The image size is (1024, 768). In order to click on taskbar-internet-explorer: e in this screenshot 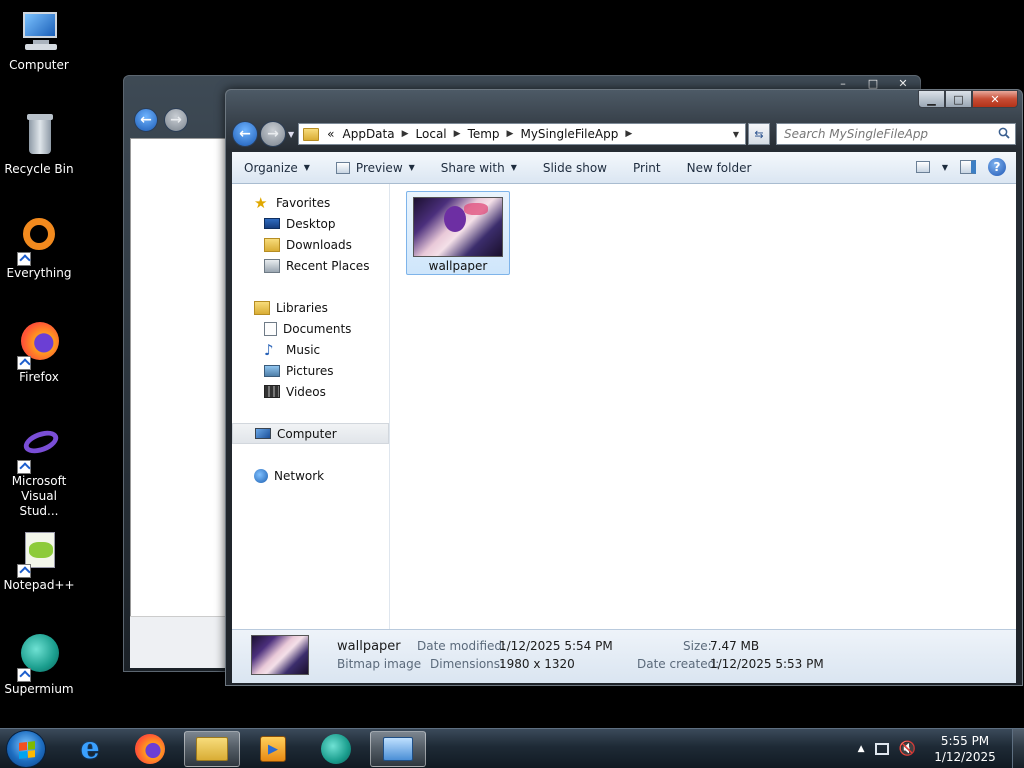, I will do `click(90, 749)`.